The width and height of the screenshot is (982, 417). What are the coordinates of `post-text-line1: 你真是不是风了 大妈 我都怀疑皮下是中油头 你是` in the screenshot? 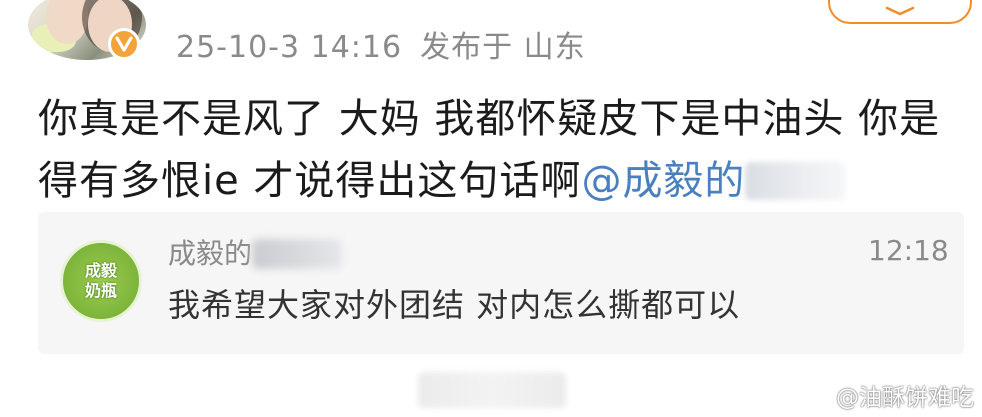 It's located at (489, 119).